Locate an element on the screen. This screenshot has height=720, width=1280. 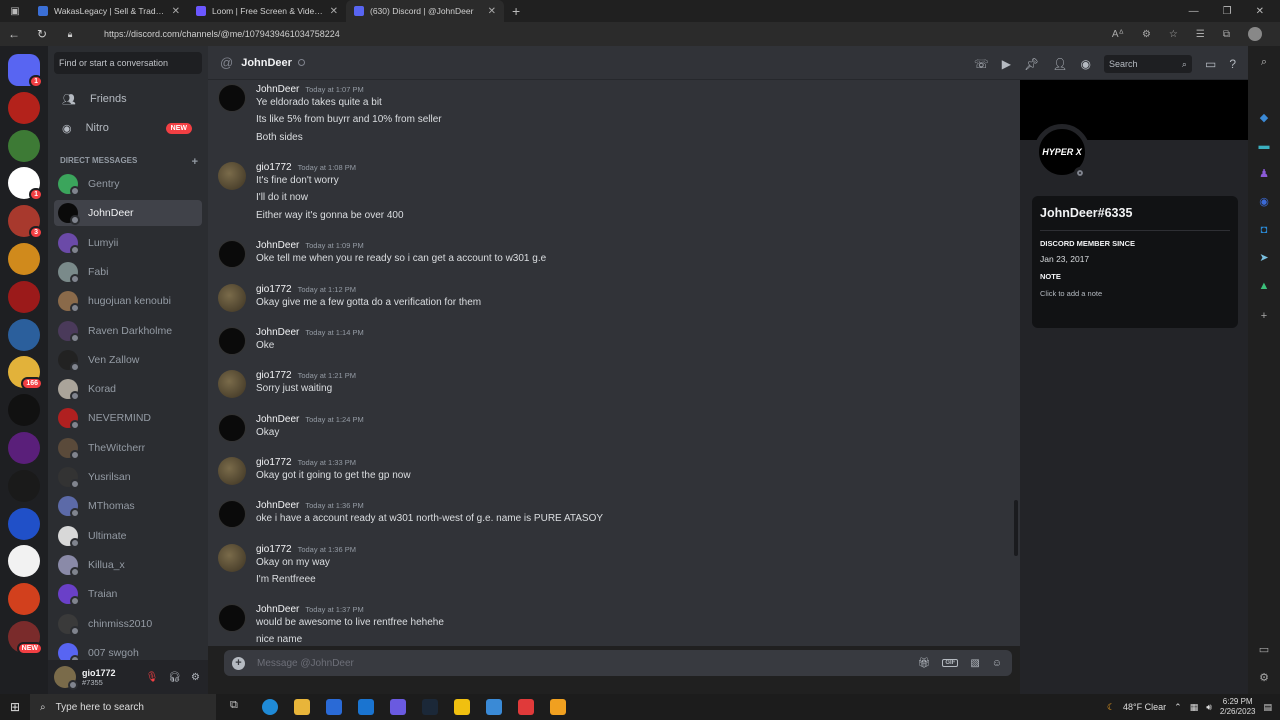
reload-icon: ↻ is located at coordinates (42, 34).